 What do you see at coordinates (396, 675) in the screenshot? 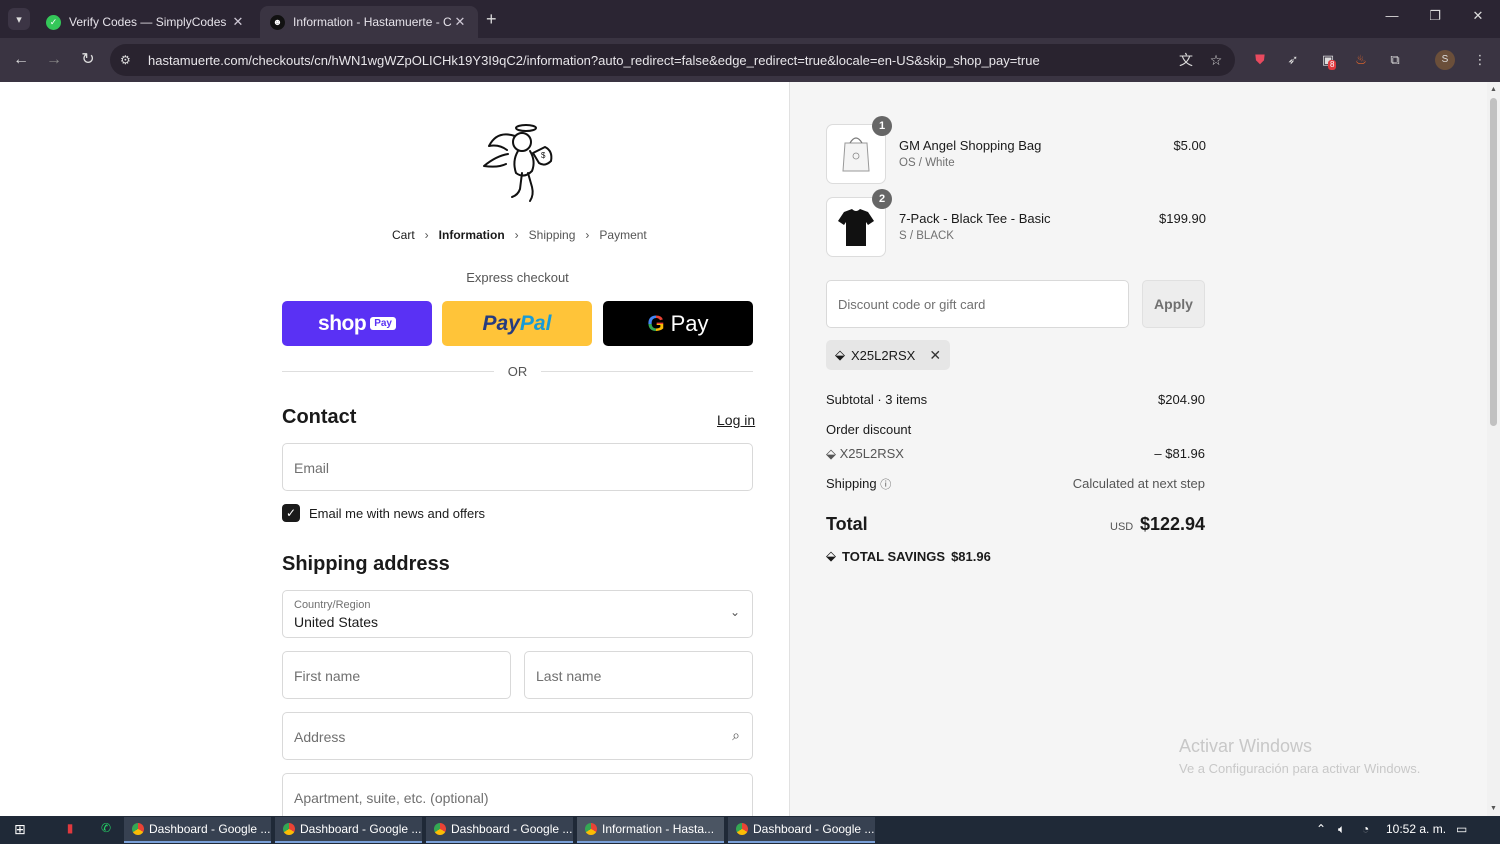
I see `first-name-field: First name` at bounding box center [396, 675].